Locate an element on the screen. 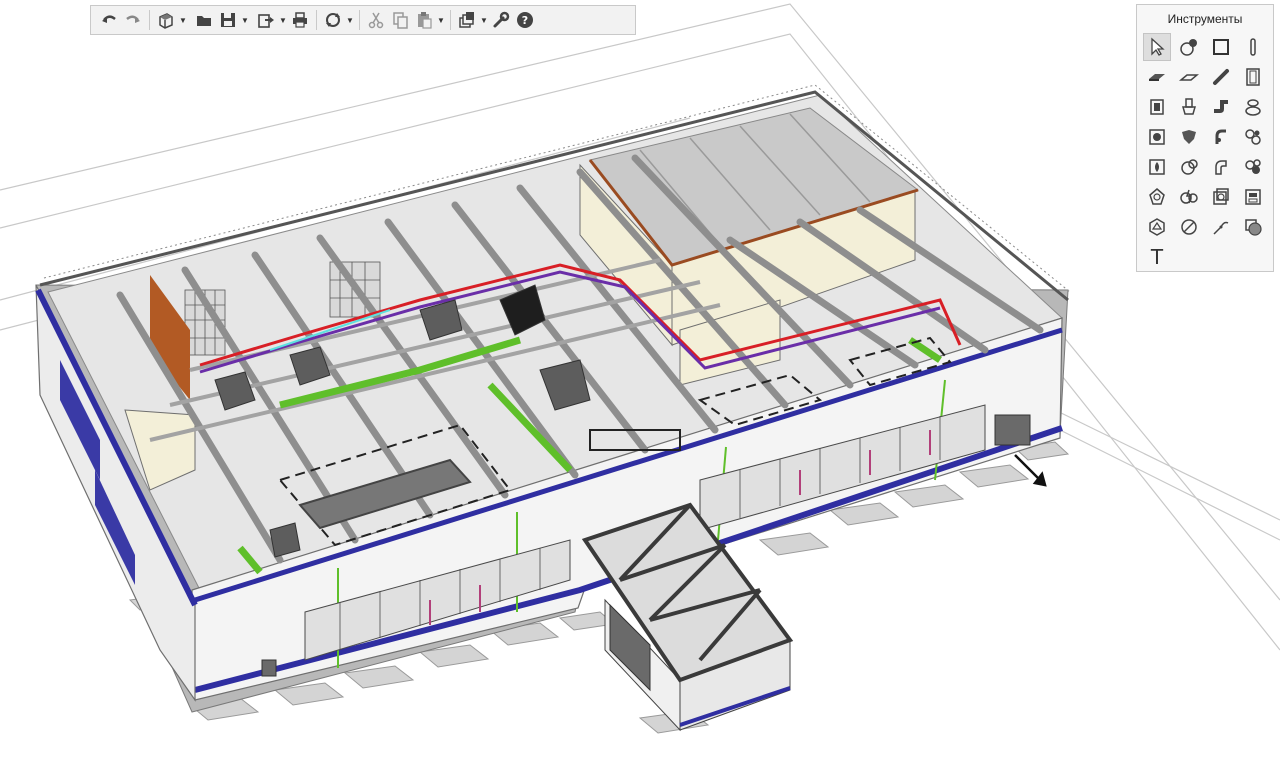  help-icon: ? is located at coordinates (525, 20).